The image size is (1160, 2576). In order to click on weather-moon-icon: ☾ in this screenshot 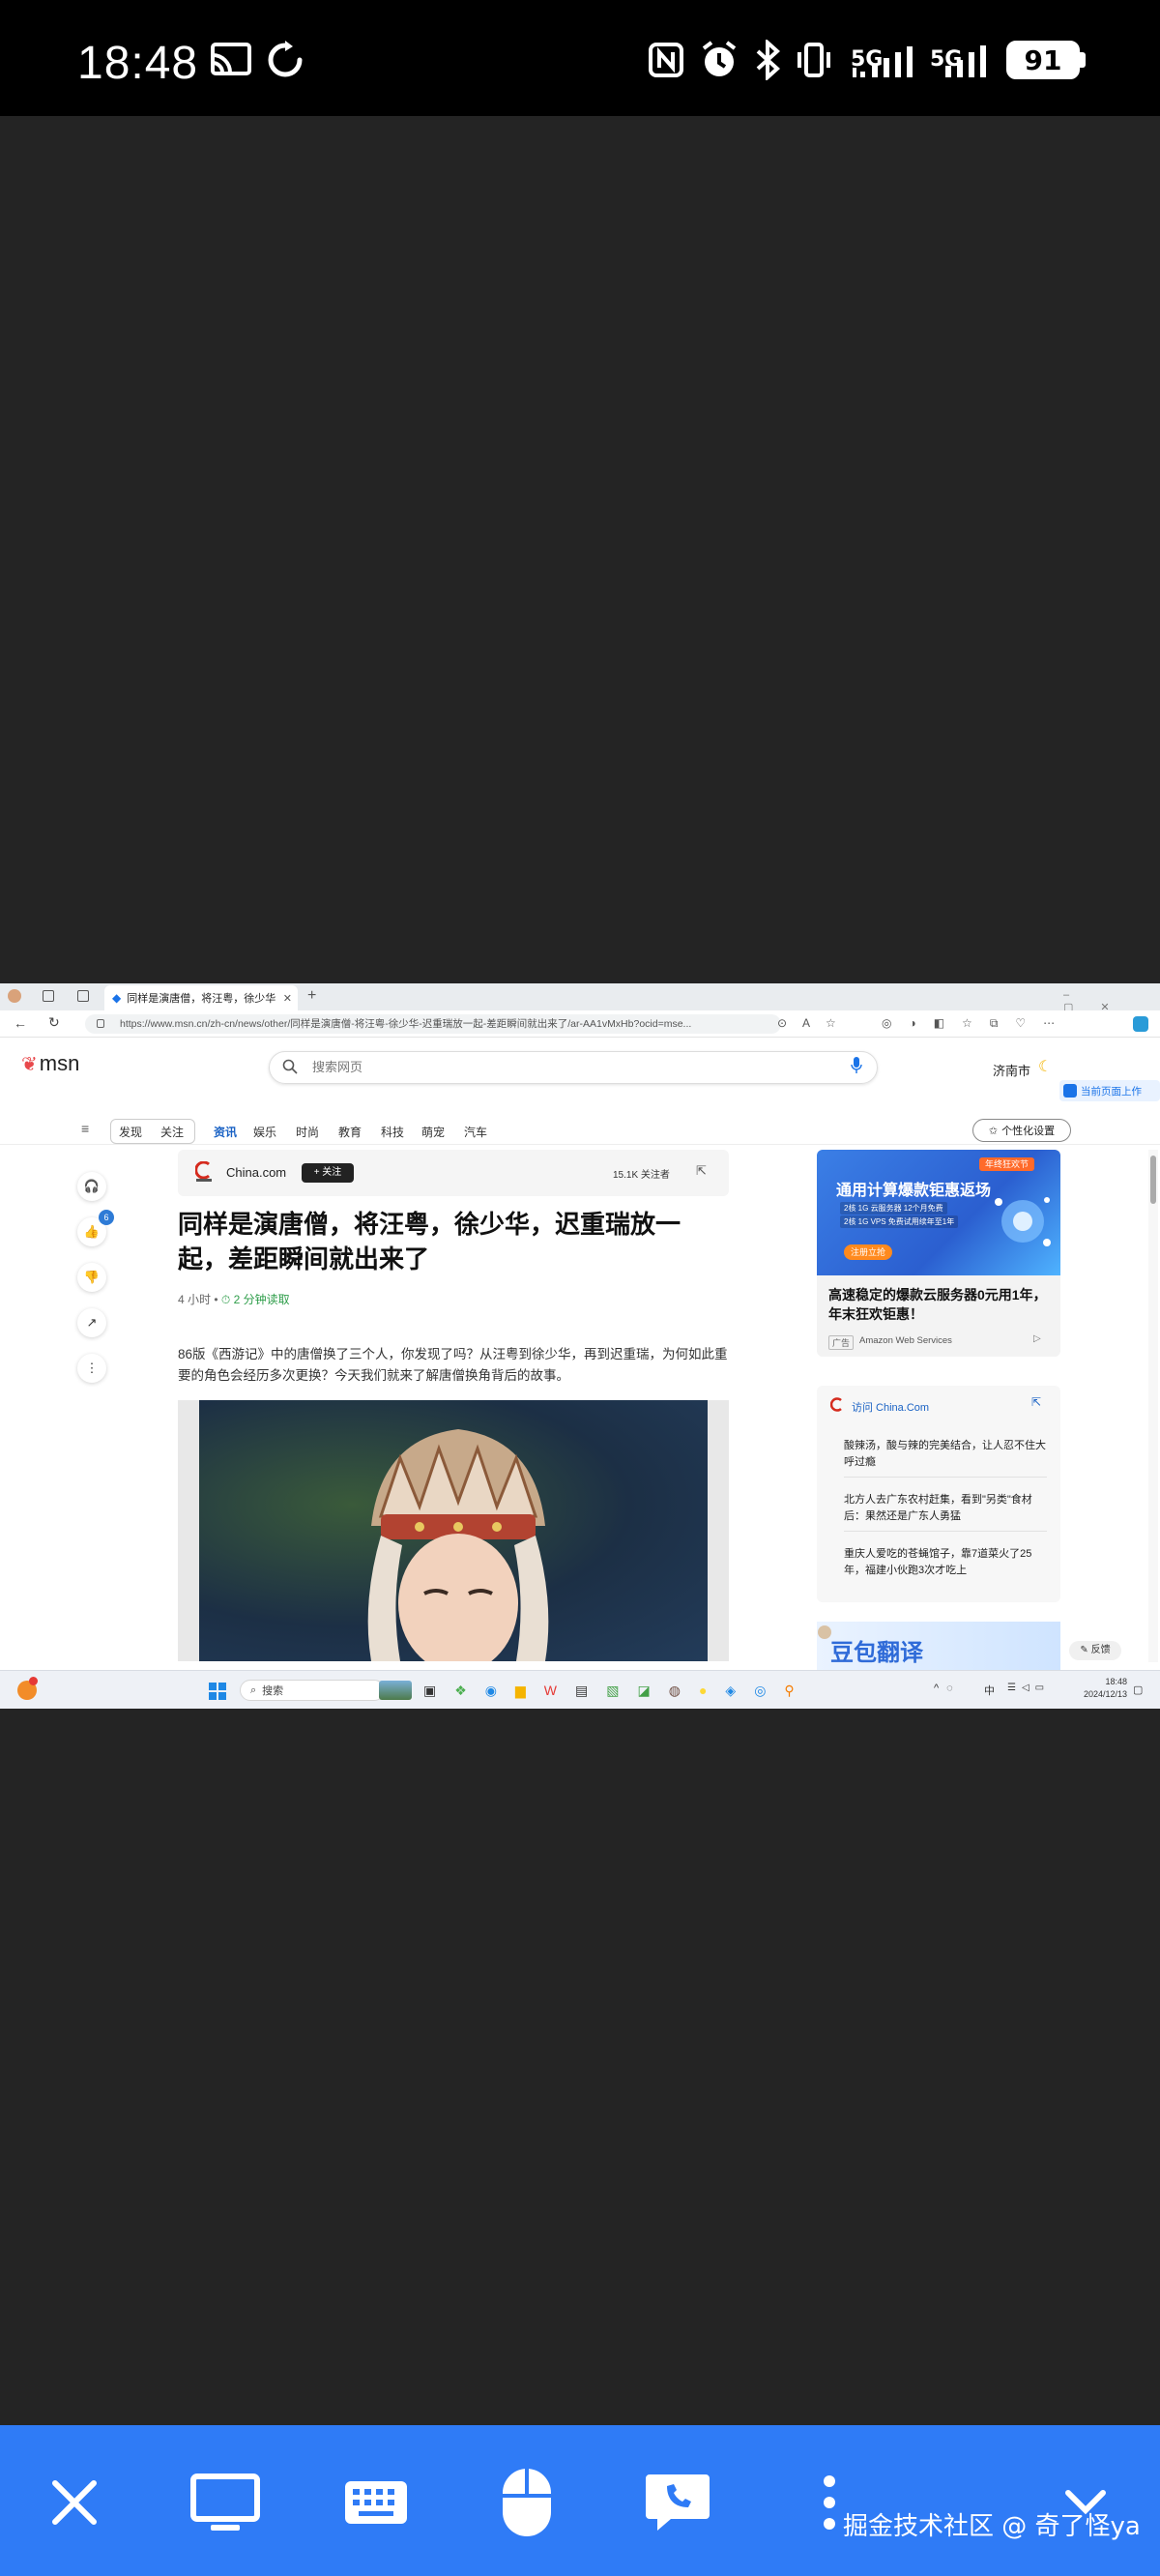, I will do `click(1045, 1066)`.